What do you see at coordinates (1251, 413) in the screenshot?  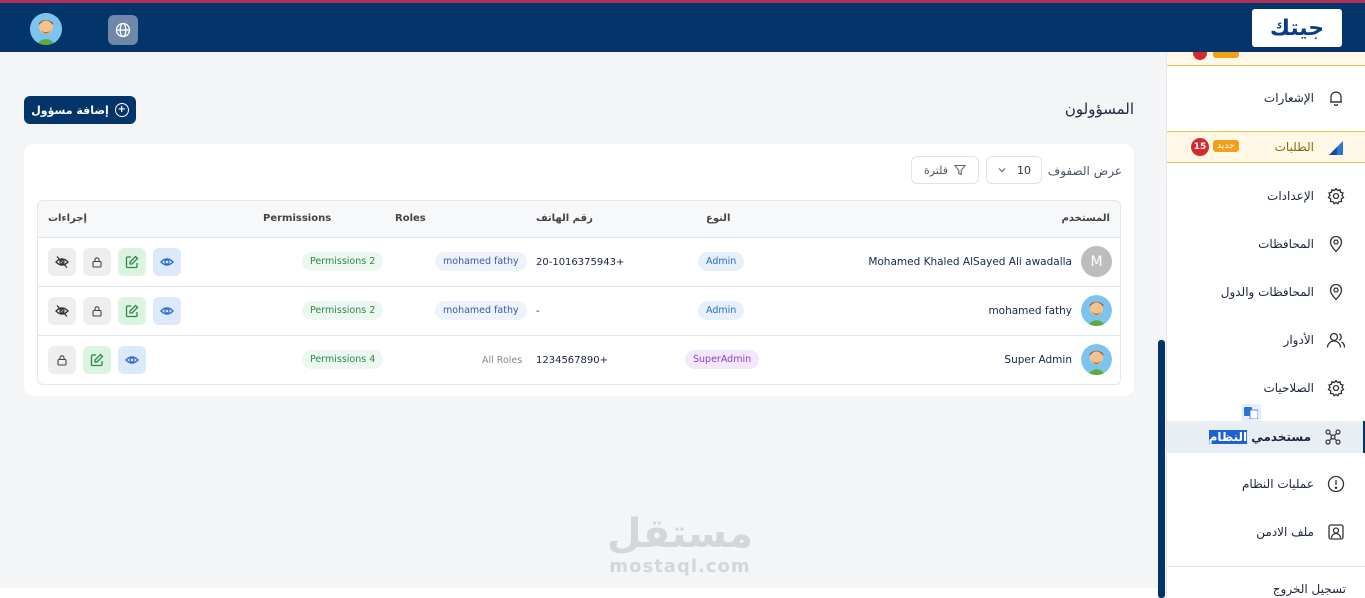 I see `translate-icon` at bounding box center [1251, 413].